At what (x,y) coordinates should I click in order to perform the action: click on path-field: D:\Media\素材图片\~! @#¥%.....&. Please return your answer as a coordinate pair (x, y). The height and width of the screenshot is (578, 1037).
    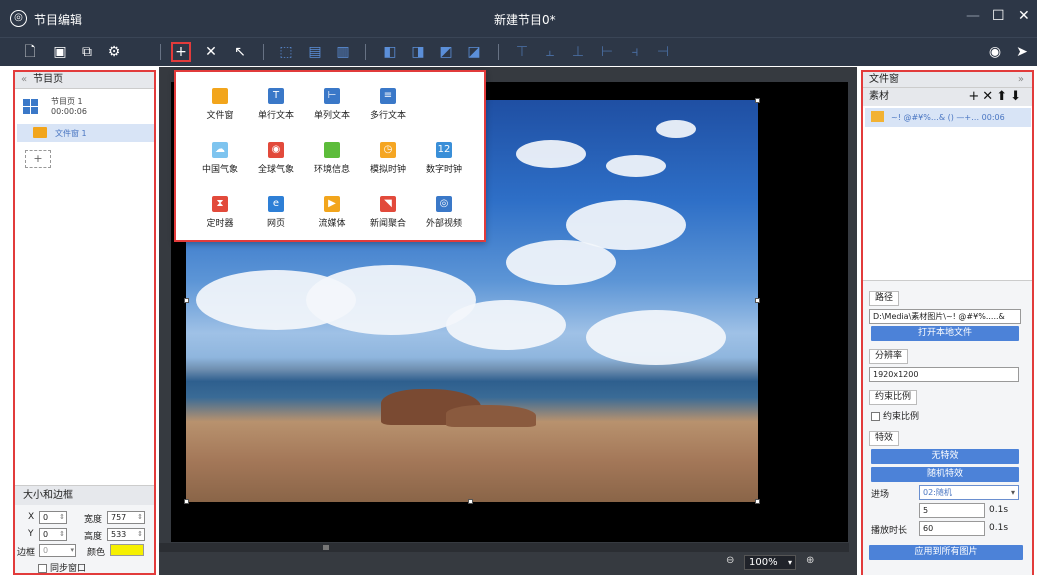
    Looking at the image, I should click on (945, 316).